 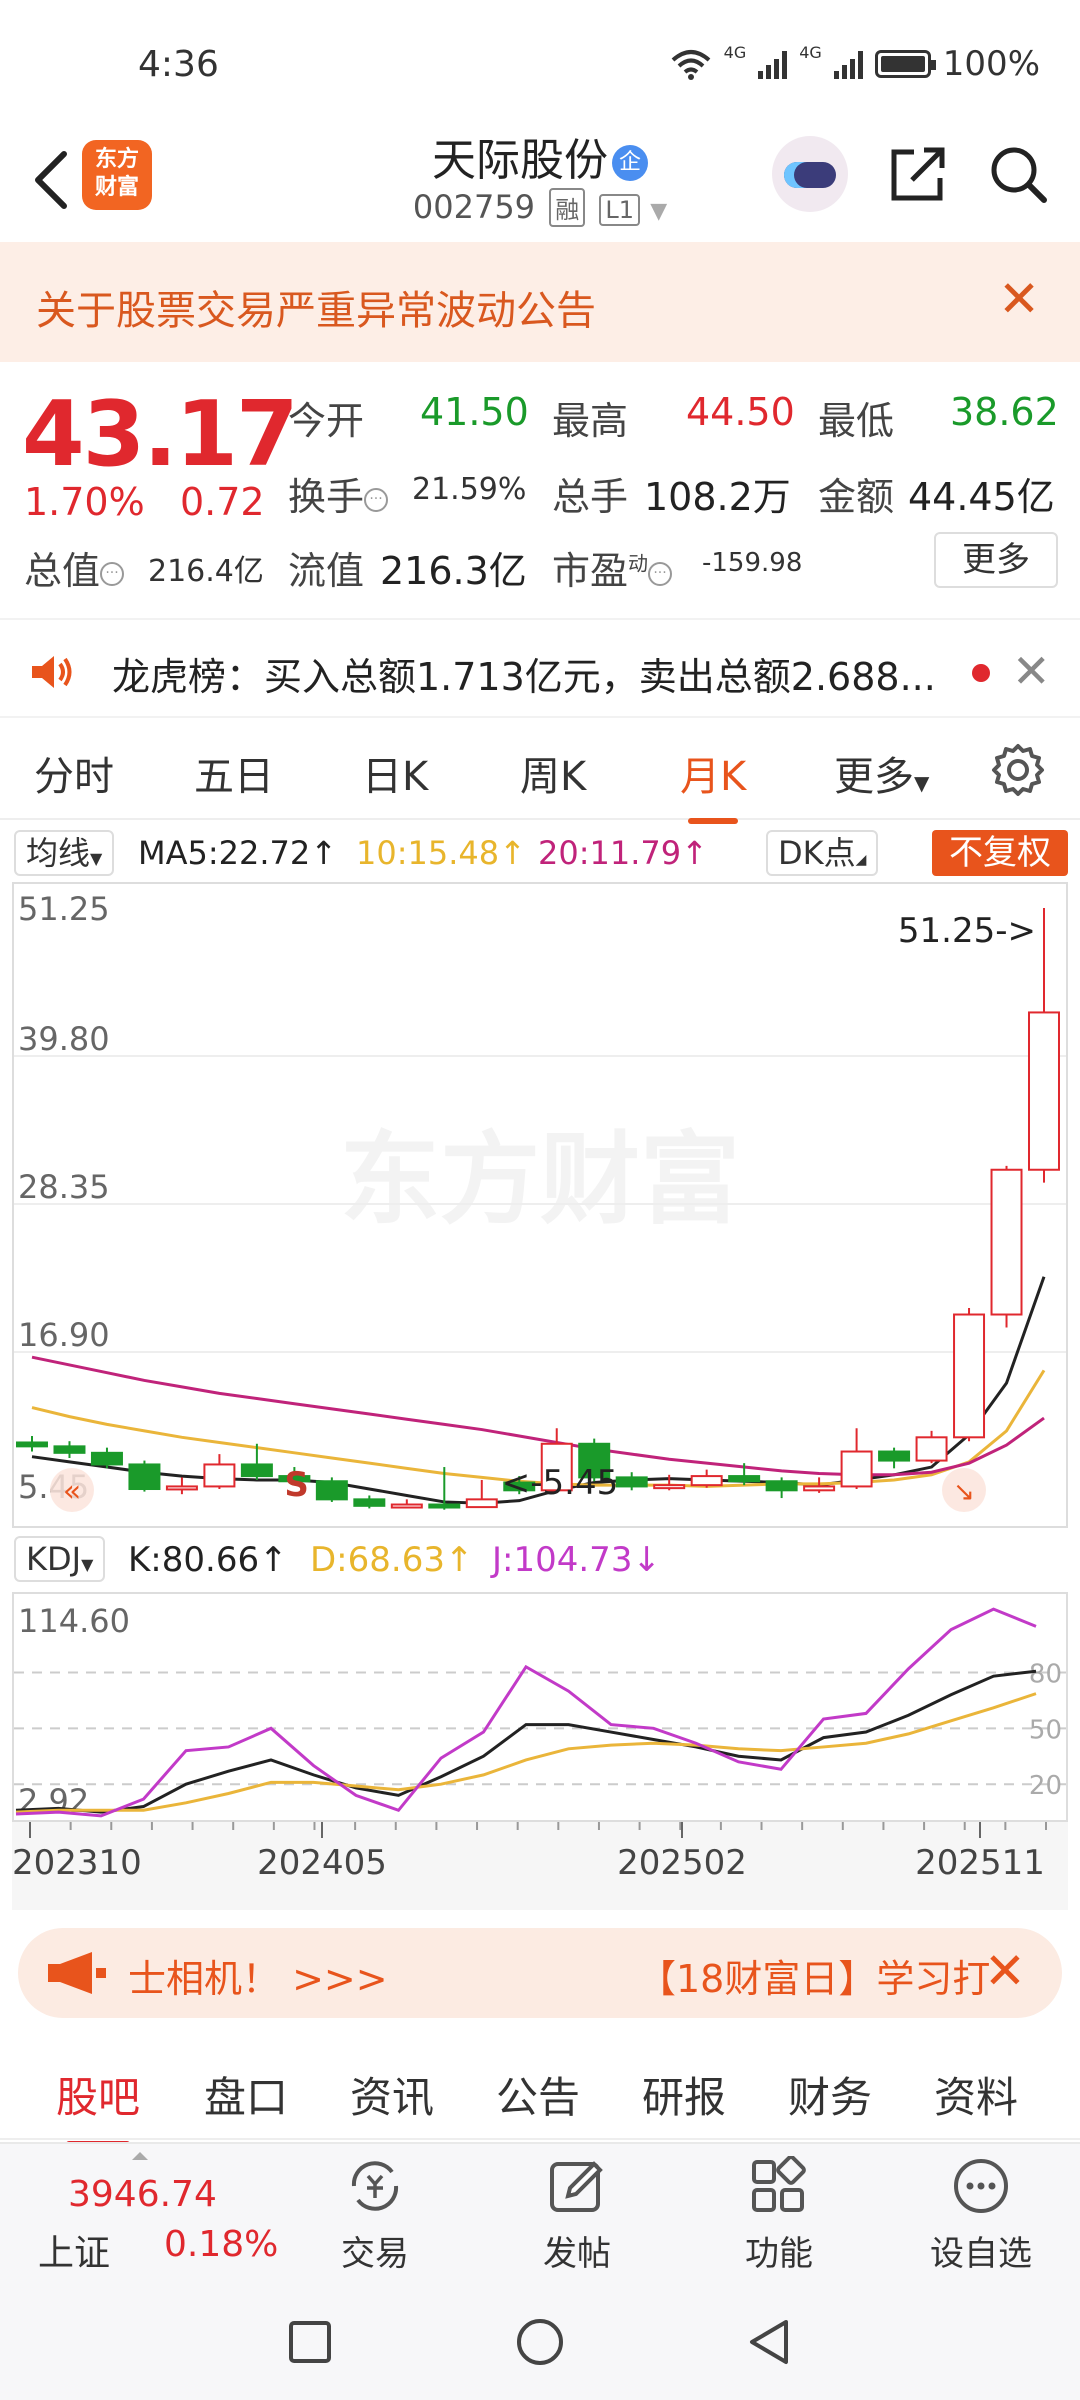 What do you see at coordinates (577, 2215) in the screenshot?
I see `post-button: 发帖` at bounding box center [577, 2215].